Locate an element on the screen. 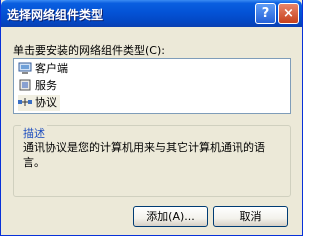 The image size is (320, 240). list-item-client: 客户端 is located at coordinates (44, 69).